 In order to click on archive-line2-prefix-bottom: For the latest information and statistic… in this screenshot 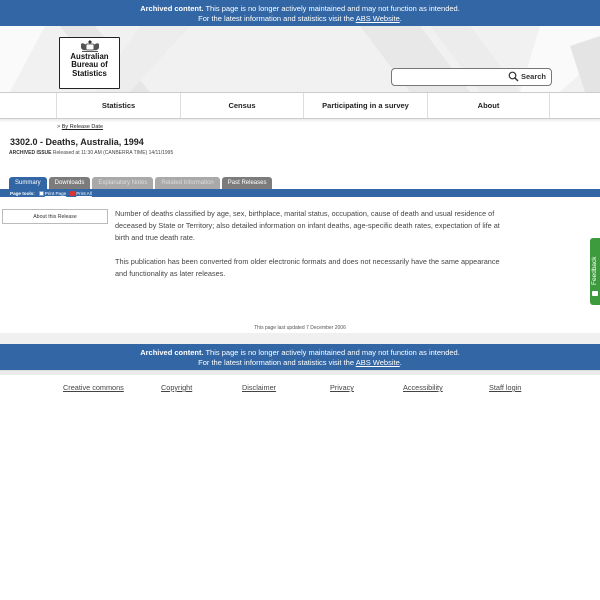, I will do `click(277, 362)`.